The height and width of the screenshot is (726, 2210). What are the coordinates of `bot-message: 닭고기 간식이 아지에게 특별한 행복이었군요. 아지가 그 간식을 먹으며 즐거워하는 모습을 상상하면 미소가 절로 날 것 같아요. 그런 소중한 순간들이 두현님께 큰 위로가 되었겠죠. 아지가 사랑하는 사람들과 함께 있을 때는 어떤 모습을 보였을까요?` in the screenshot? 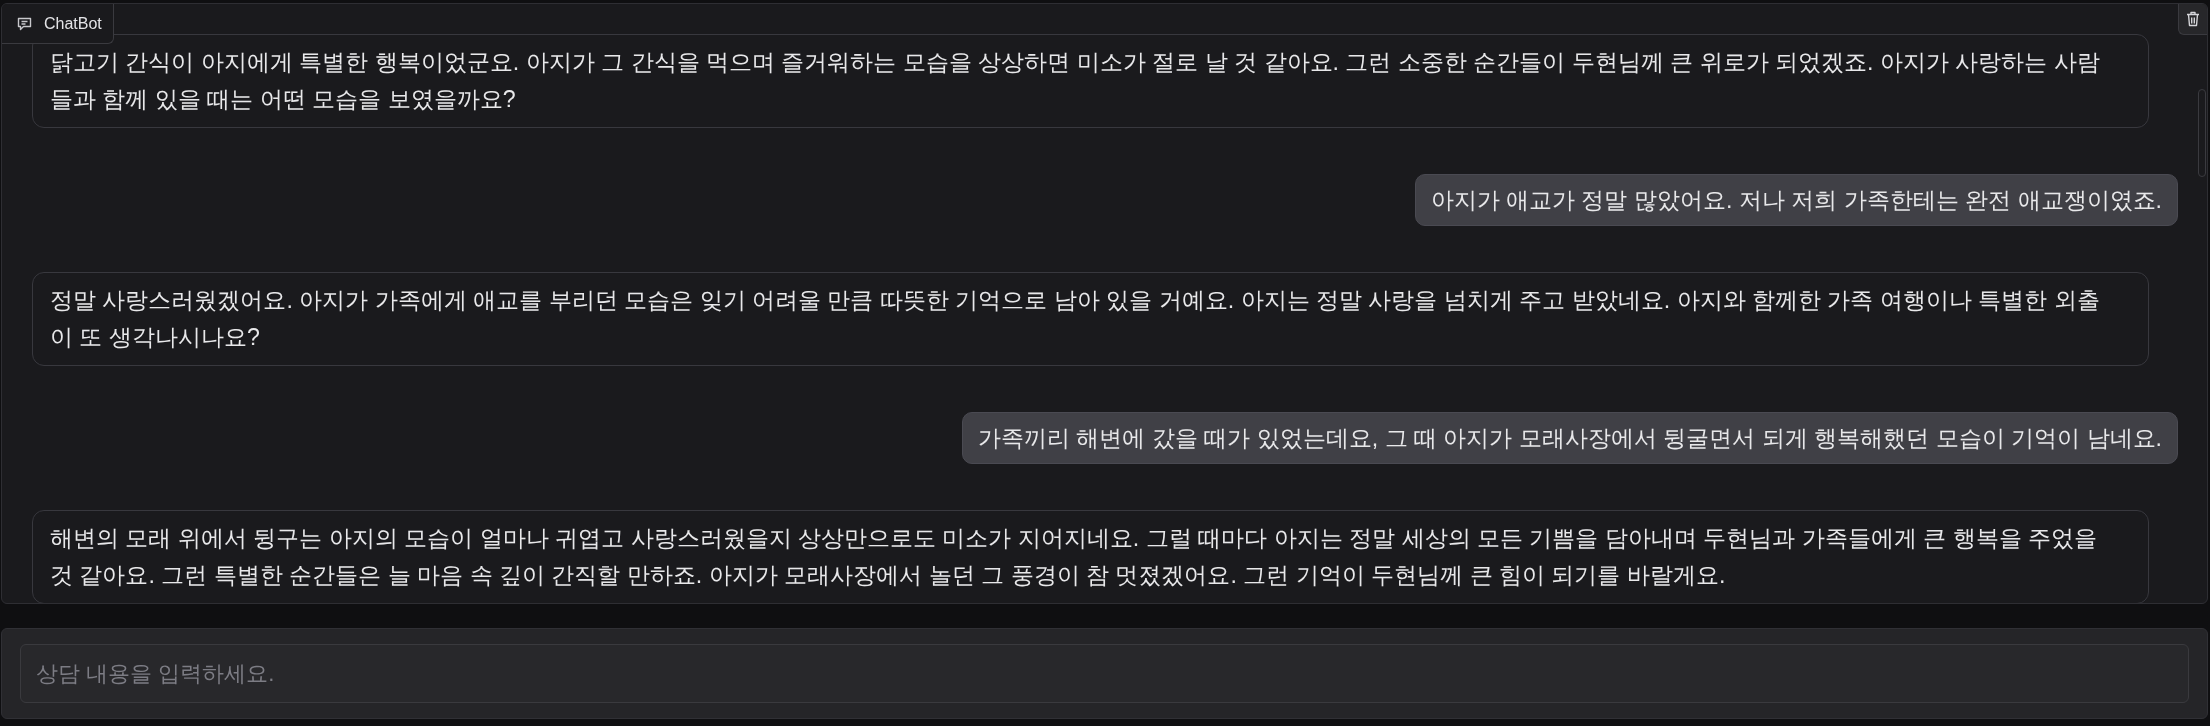 It's located at (1090, 81).